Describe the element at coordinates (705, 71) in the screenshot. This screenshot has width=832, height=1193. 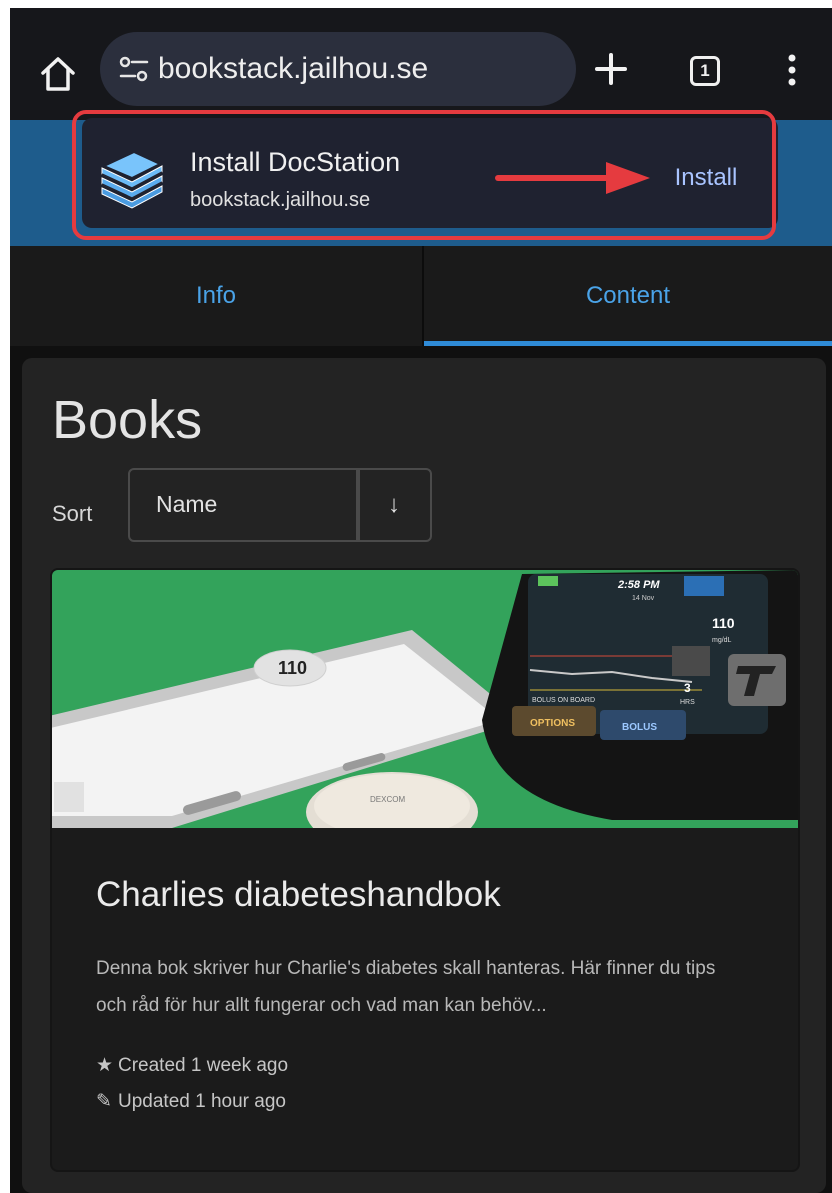
I see `tab-switcher-button: 1` at that location.